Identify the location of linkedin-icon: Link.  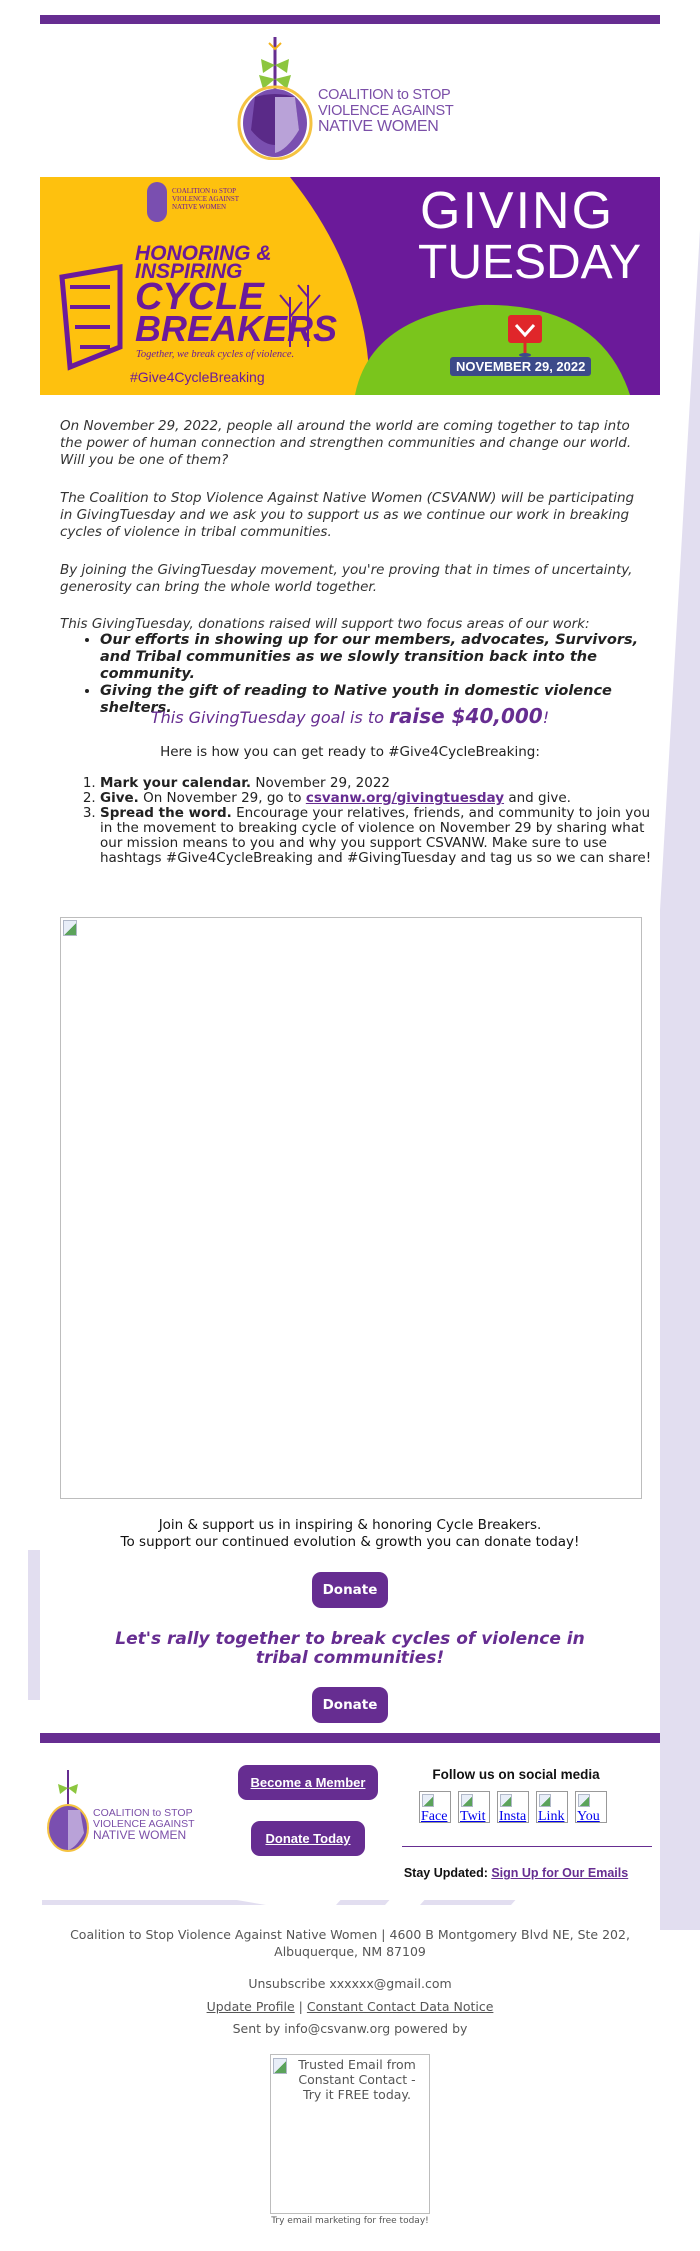
(552, 1807).